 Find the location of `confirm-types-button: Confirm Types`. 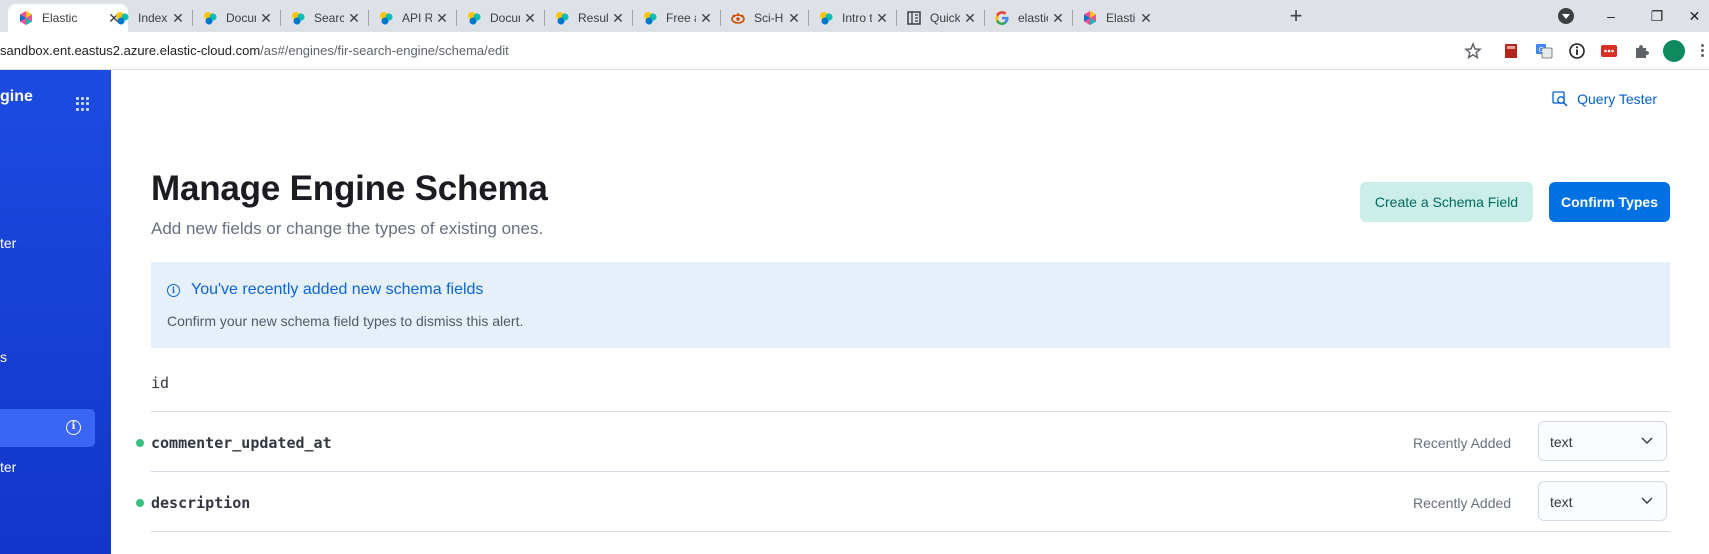

confirm-types-button: Confirm Types is located at coordinates (1609, 202).